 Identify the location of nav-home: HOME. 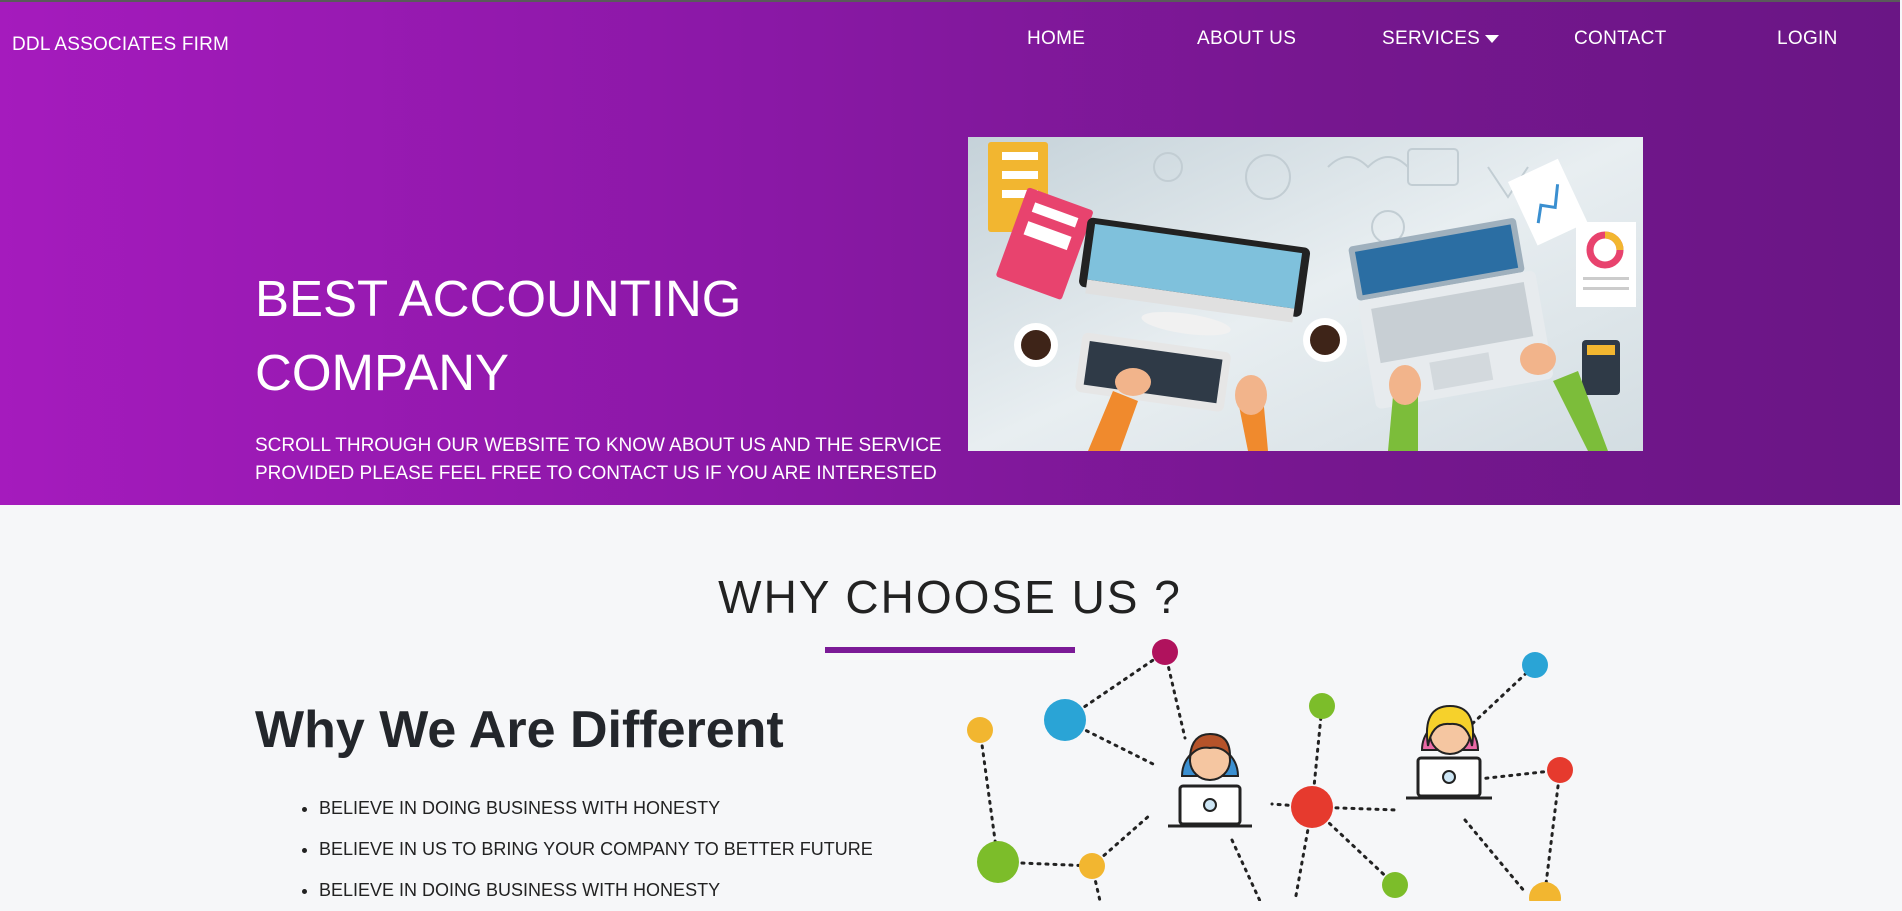
(1056, 39).